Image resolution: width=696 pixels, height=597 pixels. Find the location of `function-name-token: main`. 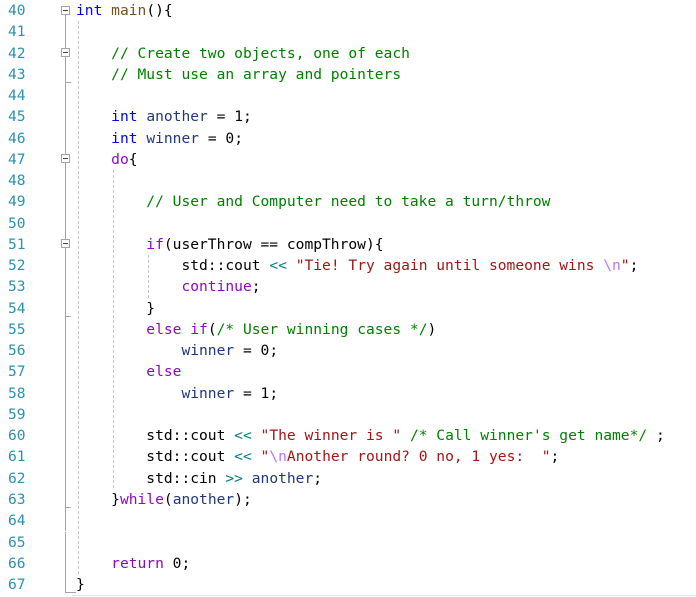

function-name-token: main is located at coordinates (129, 10).